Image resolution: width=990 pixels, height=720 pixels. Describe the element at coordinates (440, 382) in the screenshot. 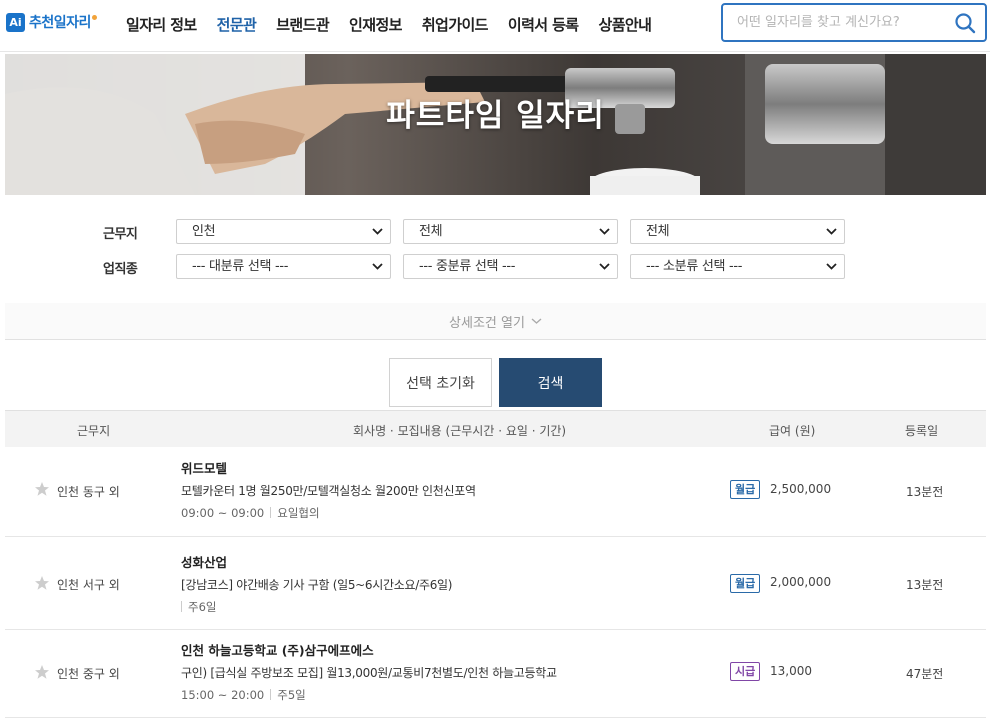

I see `reset-button: 선택 초기화` at that location.